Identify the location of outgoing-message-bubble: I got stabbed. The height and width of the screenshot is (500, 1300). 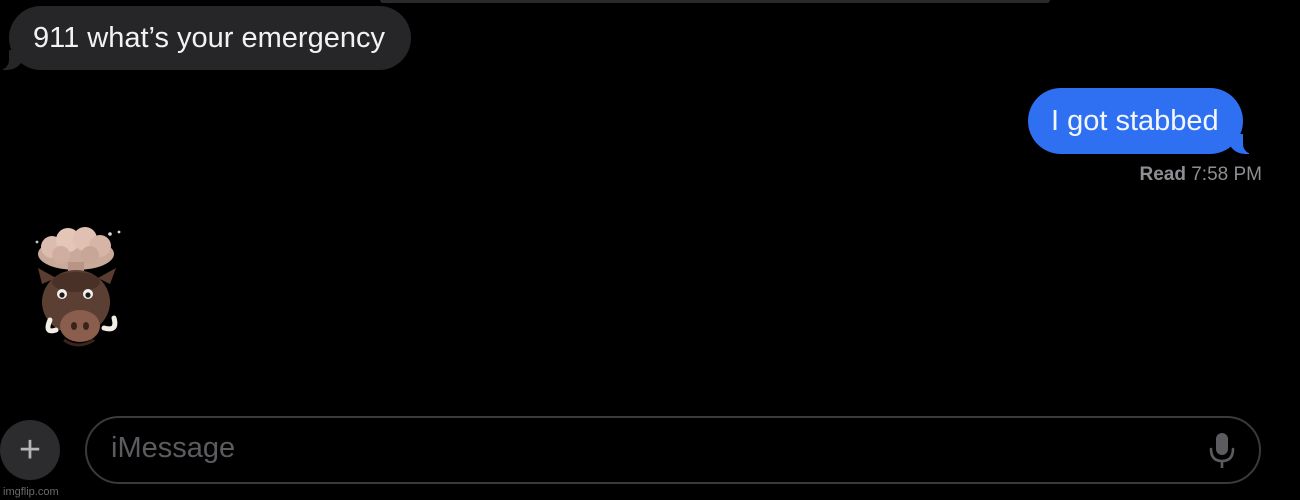
(1142, 121).